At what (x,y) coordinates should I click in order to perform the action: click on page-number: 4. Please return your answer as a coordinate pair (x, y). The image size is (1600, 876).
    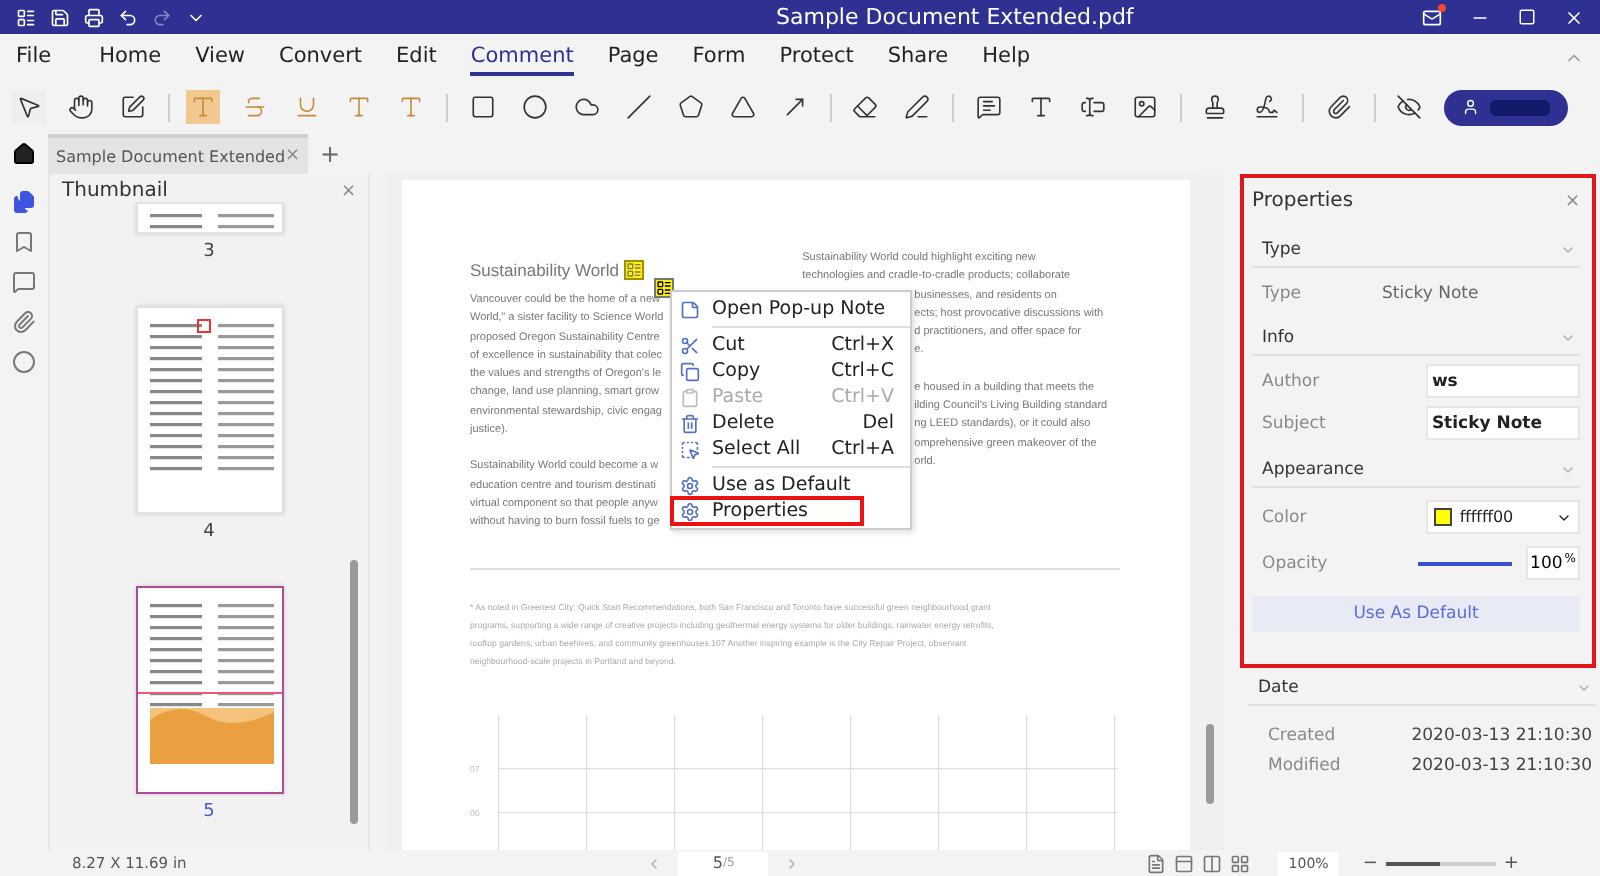
    Looking at the image, I should click on (209, 532).